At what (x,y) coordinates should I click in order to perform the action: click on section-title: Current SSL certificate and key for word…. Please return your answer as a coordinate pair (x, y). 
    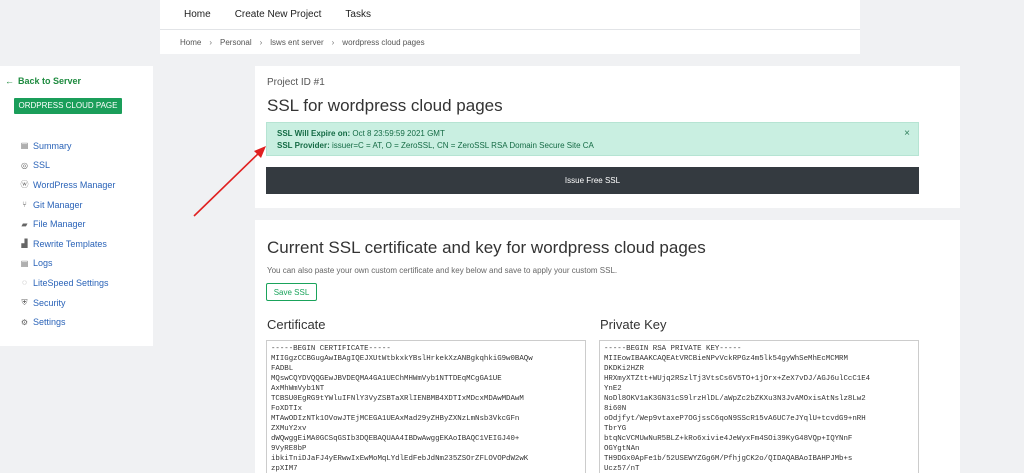
    Looking at the image, I should click on (486, 247).